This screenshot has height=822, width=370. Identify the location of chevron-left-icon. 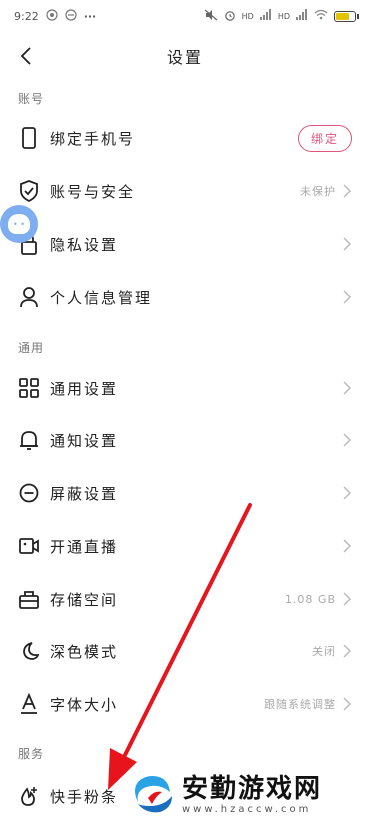
(25, 56).